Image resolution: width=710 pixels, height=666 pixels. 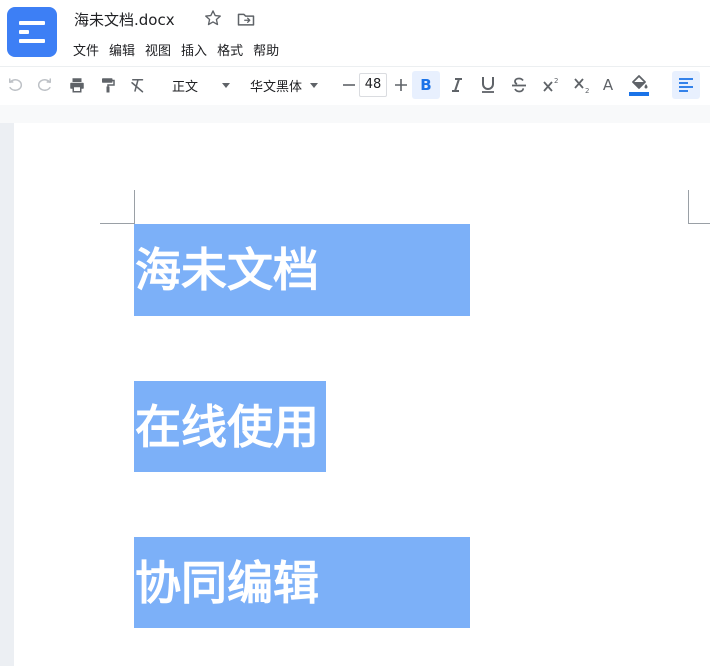 I want to click on print-button, so click(x=77, y=85).